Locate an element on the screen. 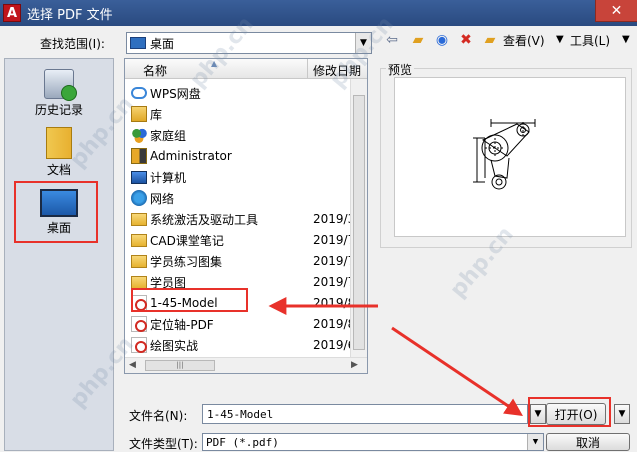 The image size is (637, 452). new-folder-icon: ▰ is located at coordinates (490, 40).